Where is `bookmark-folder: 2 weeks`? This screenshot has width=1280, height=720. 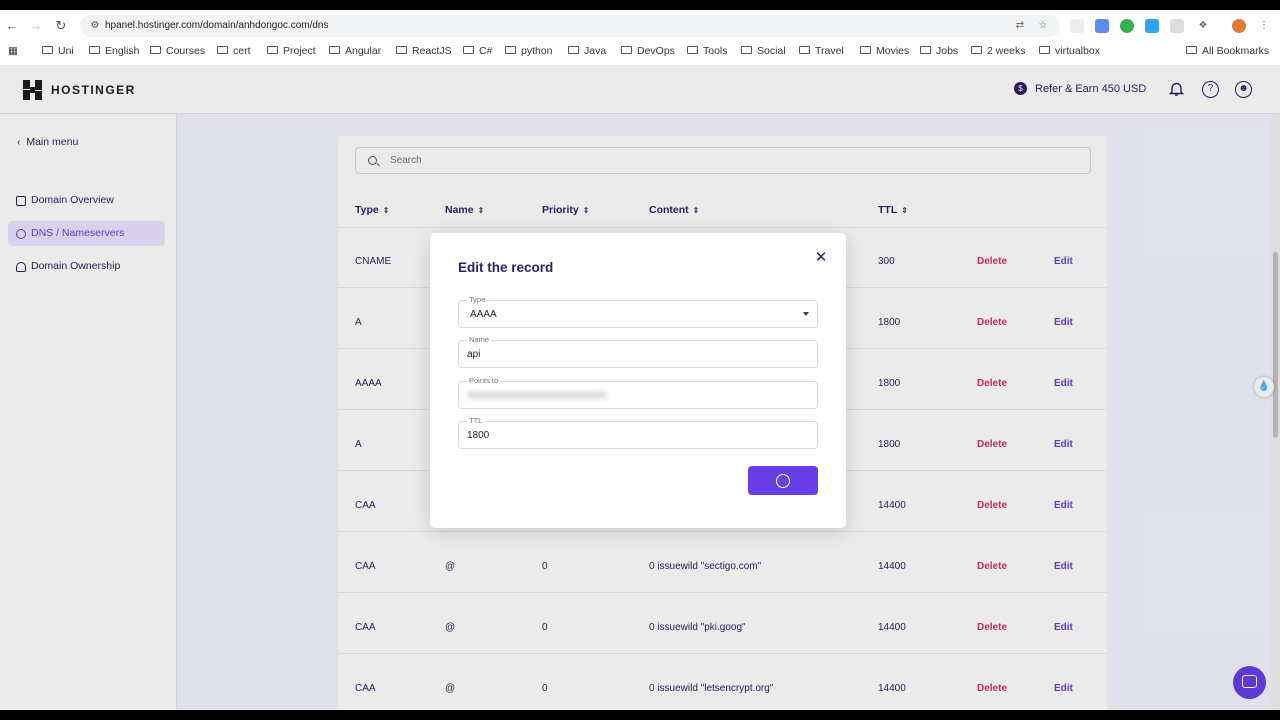
bookmark-folder: 2 weeks is located at coordinates (998, 51).